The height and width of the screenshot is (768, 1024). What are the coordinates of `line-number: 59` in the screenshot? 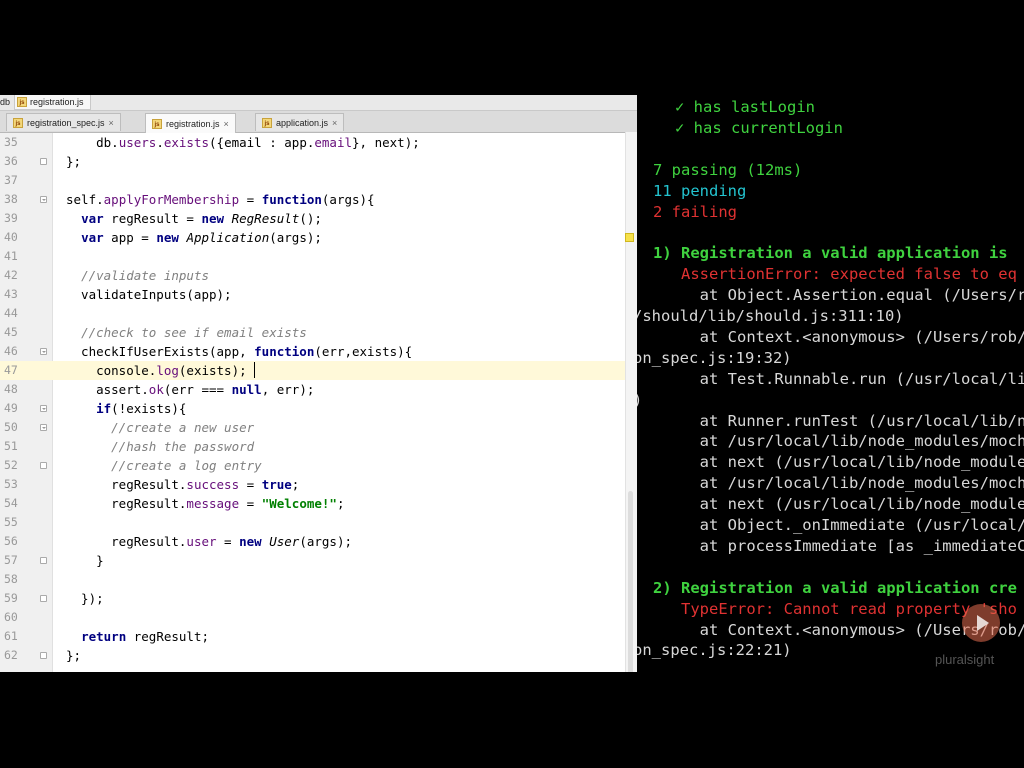 It's located at (11, 598).